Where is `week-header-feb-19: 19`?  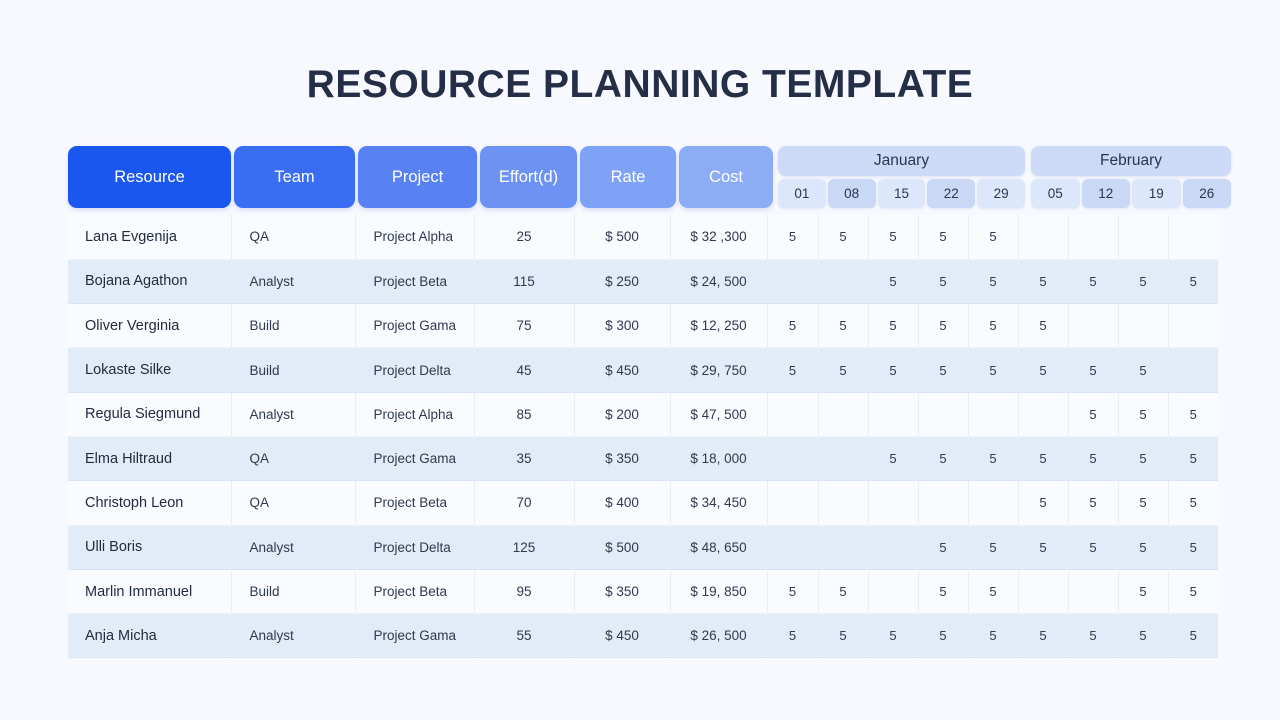
week-header-feb-19: 19 is located at coordinates (1156, 193).